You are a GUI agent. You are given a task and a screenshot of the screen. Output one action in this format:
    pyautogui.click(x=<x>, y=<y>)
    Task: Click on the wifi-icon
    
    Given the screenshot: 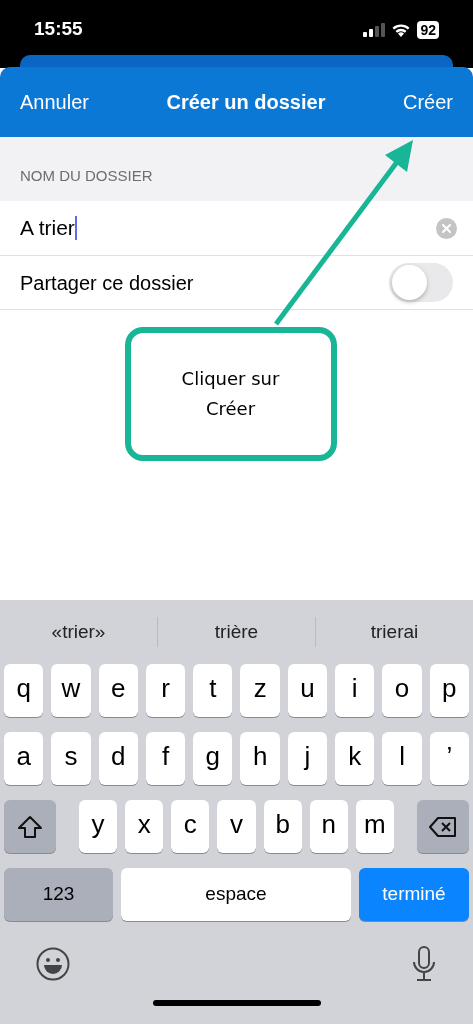 What is the action you would take?
    pyautogui.click(x=401, y=29)
    